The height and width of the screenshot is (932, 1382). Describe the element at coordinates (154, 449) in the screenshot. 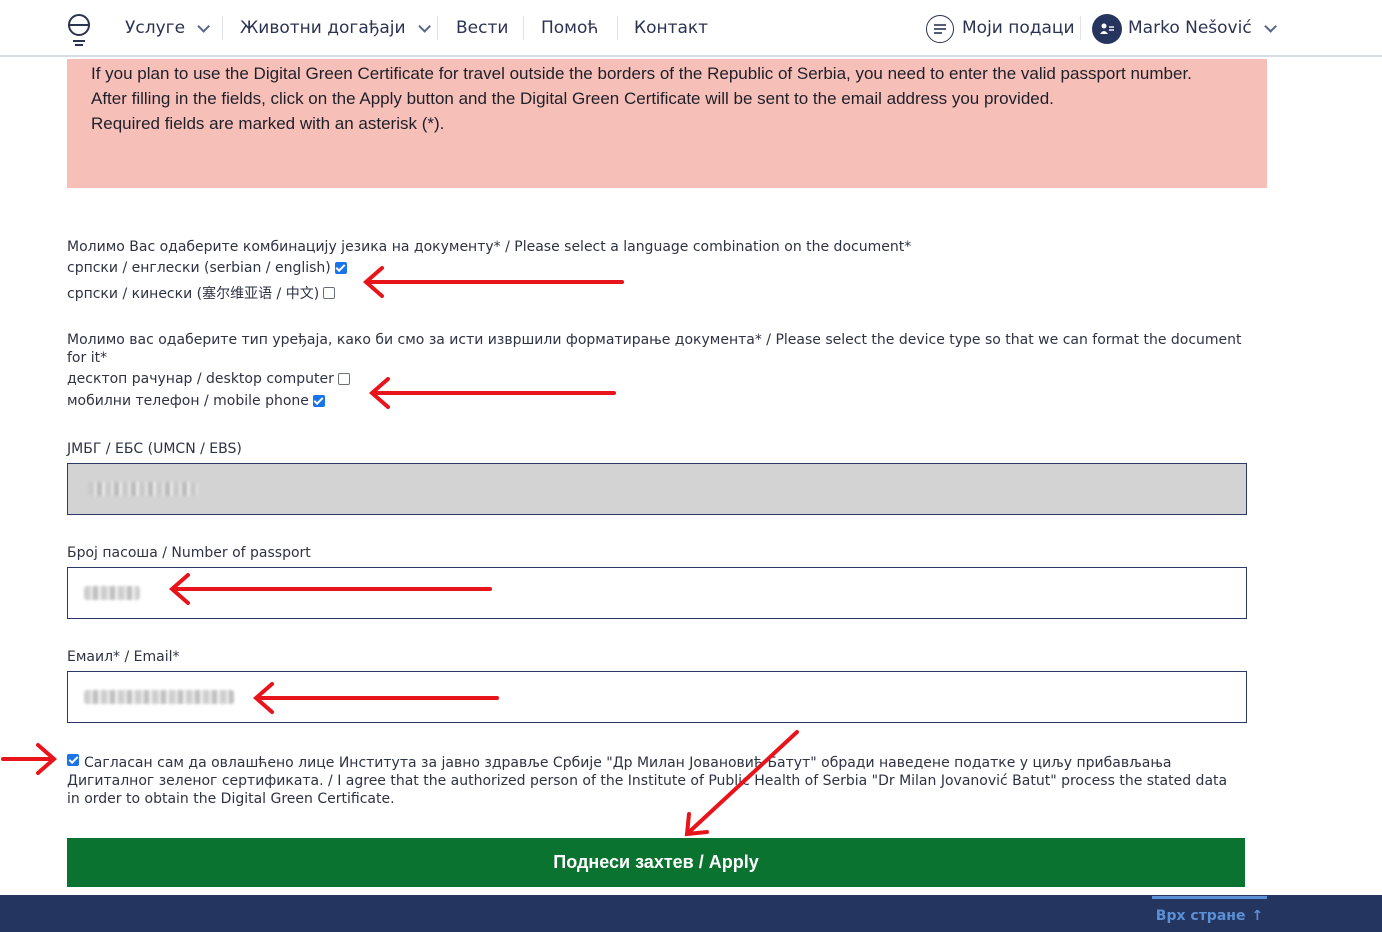

I see `umcn-label: ЈМБГ / ЕБС (UMCN / EBS)` at that location.